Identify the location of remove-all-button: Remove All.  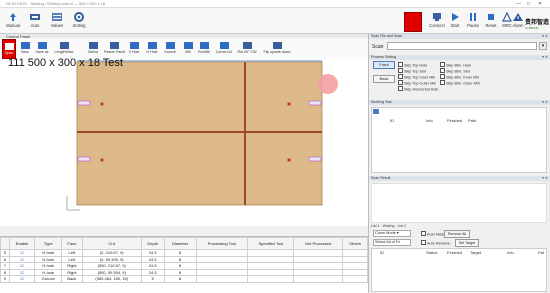
(457, 234).